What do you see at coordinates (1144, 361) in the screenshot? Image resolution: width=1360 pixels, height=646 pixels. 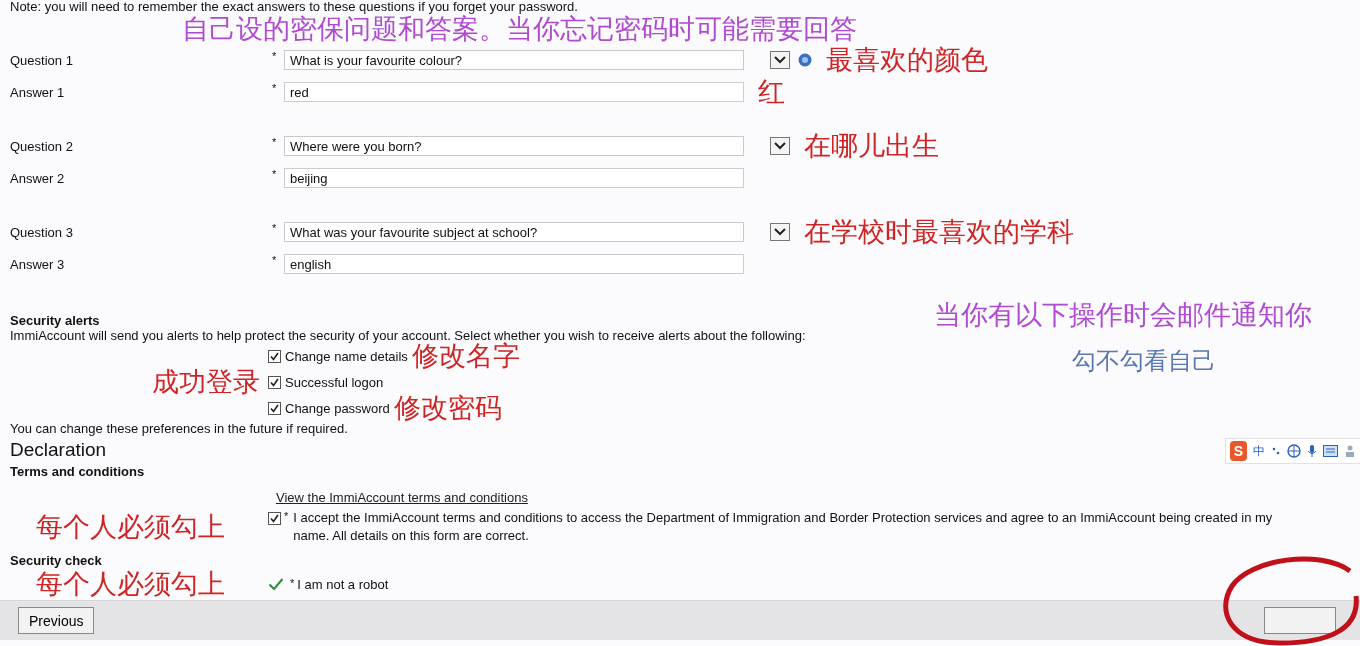 I see `annotation-text: 勾不勾看自己` at bounding box center [1144, 361].